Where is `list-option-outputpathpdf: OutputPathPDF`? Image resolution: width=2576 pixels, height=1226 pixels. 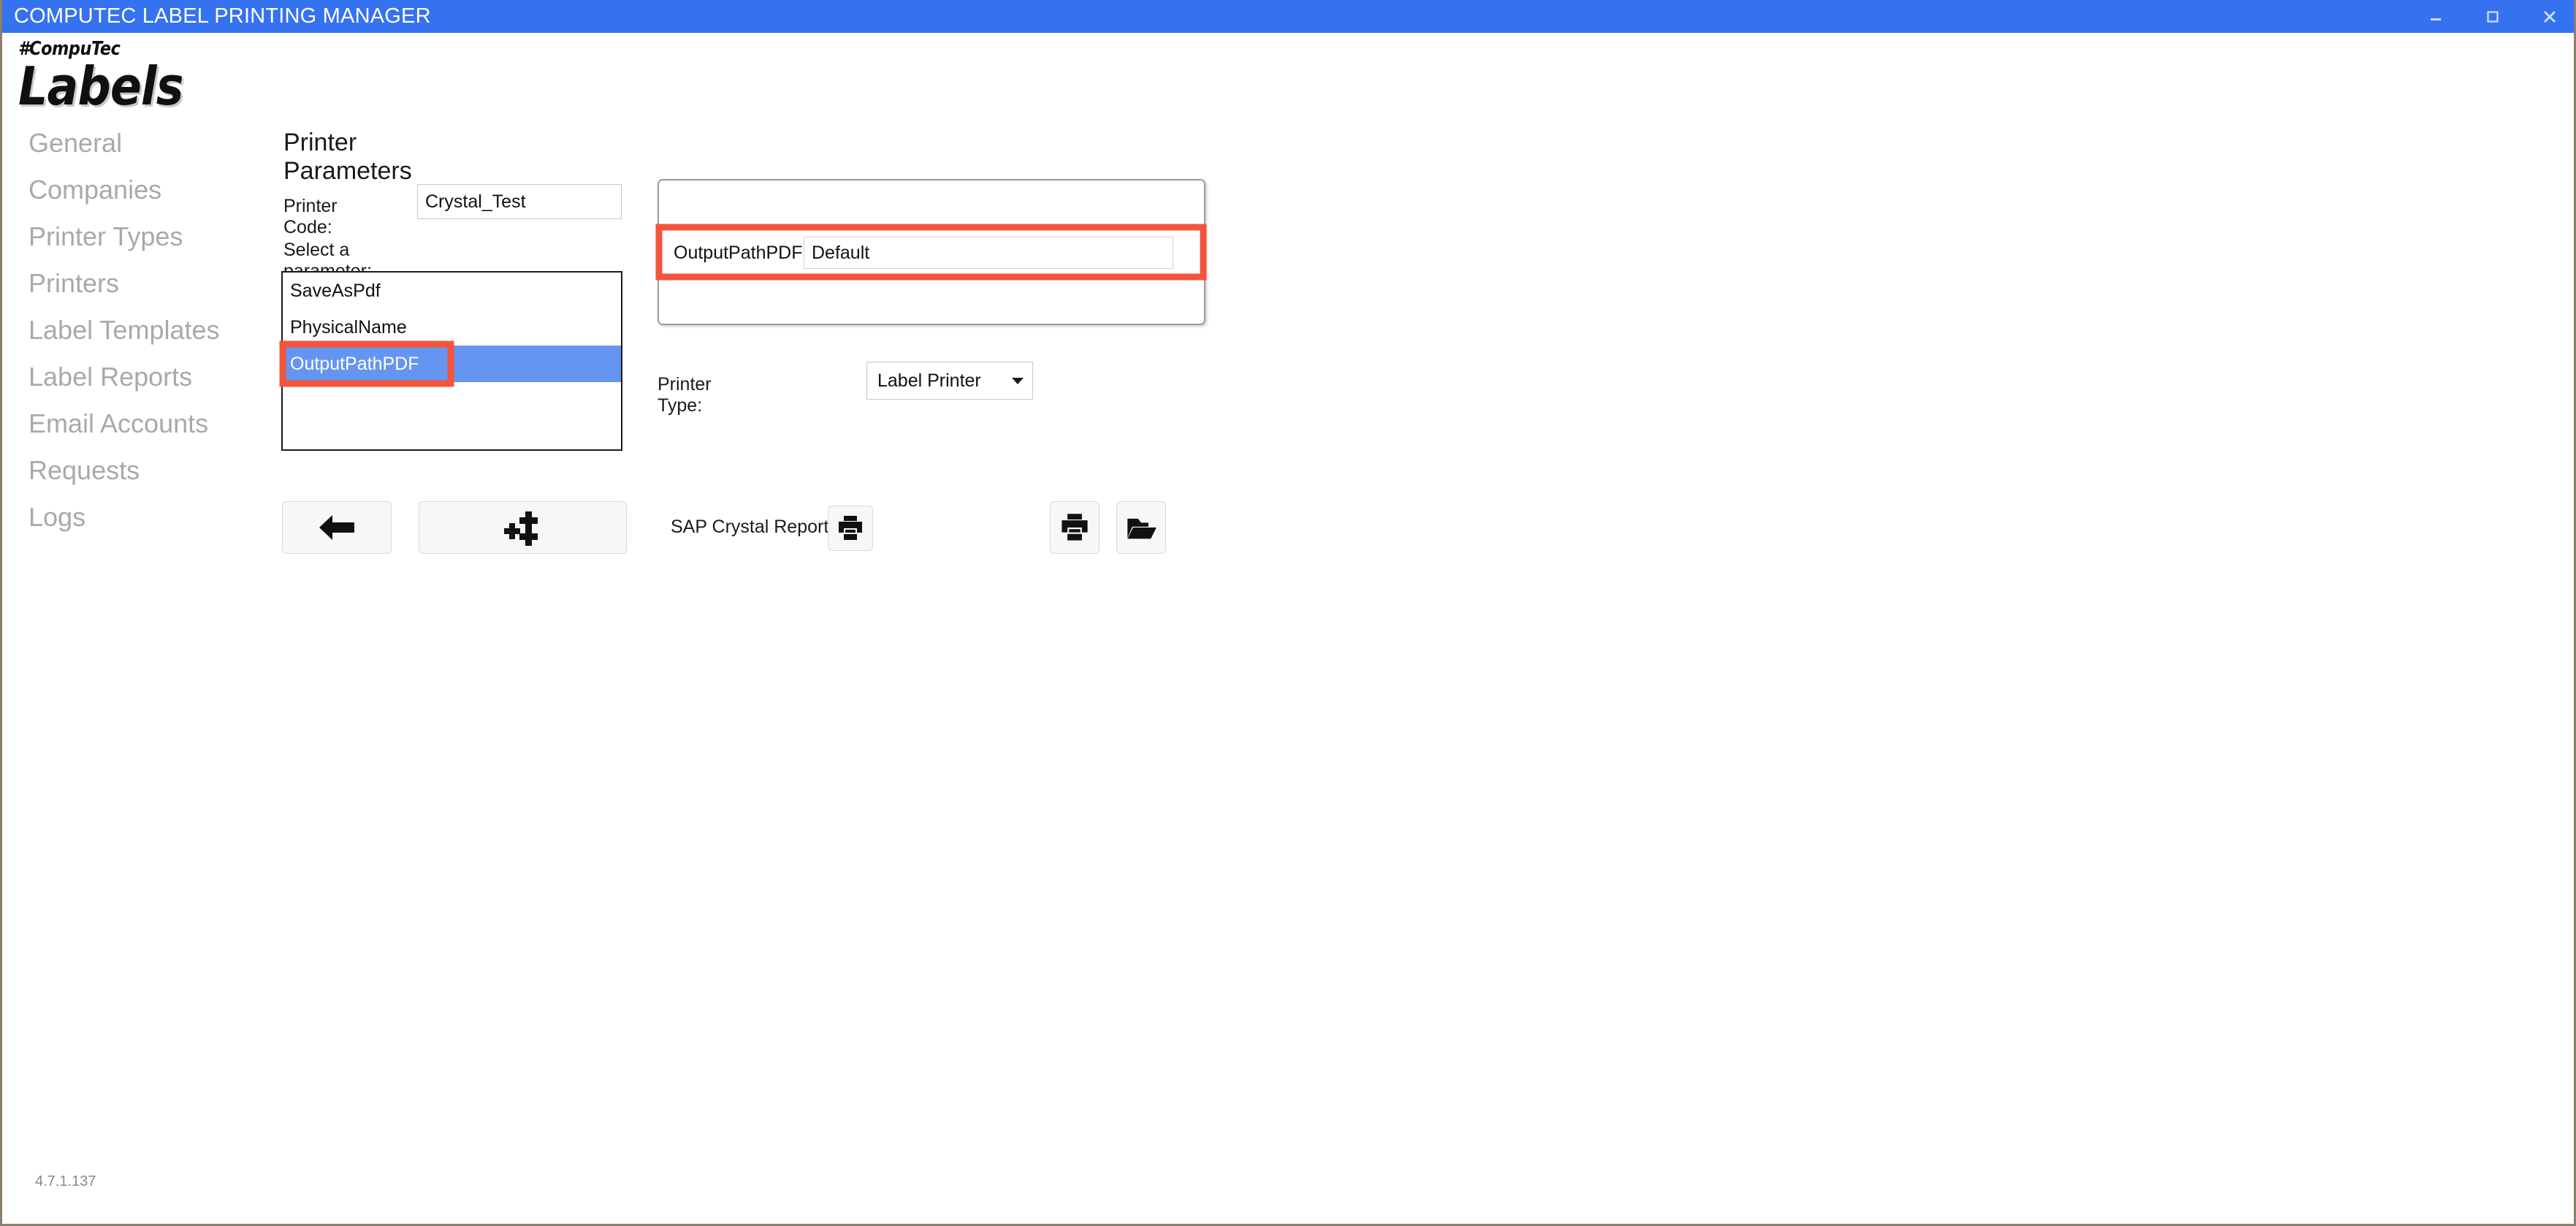
list-option-outputpathpdf: OutputPathPDF is located at coordinates (452, 364).